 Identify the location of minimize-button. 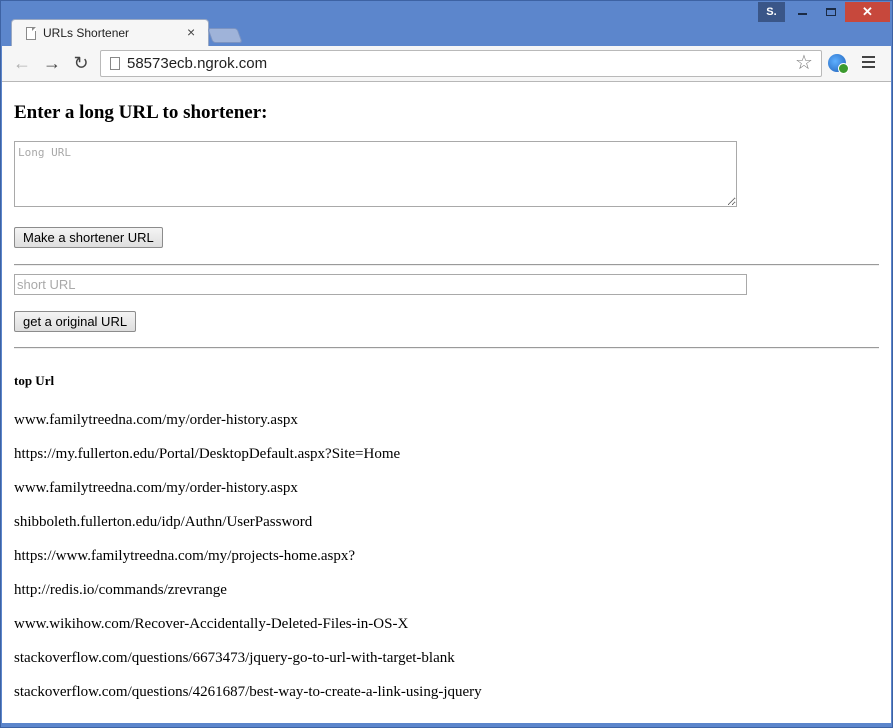
(802, 12).